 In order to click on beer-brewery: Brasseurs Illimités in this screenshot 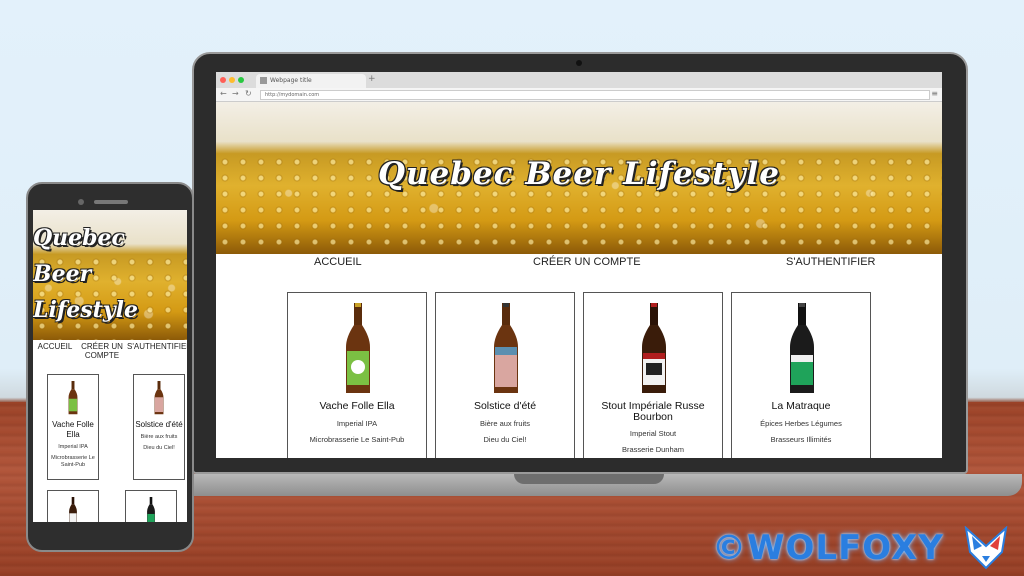, I will do `click(801, 439)`.